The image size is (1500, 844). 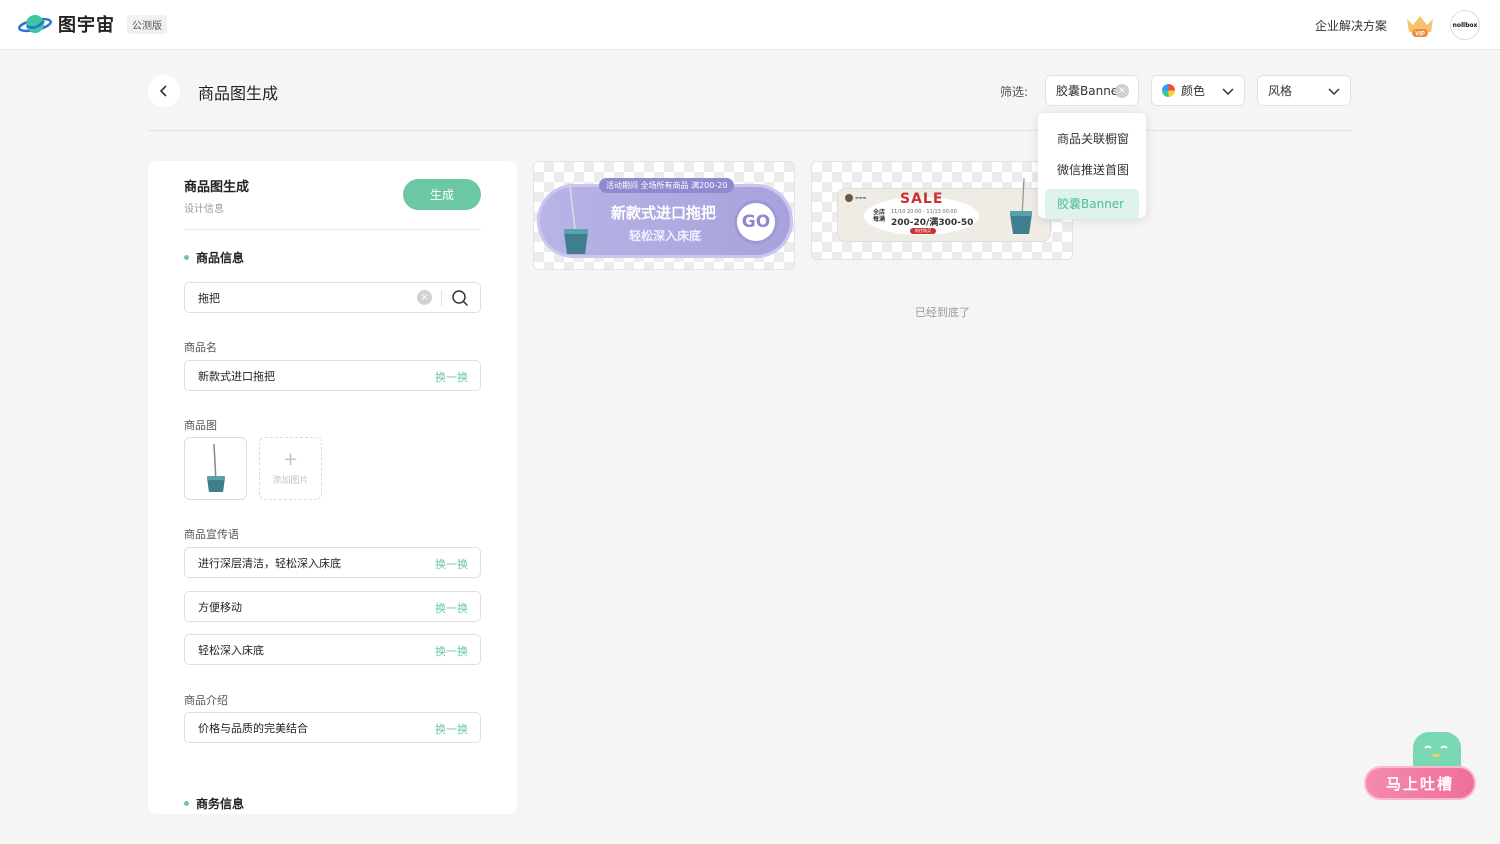 I want to click on sale-left-text: 全店每满, so click(x=879, y=216).